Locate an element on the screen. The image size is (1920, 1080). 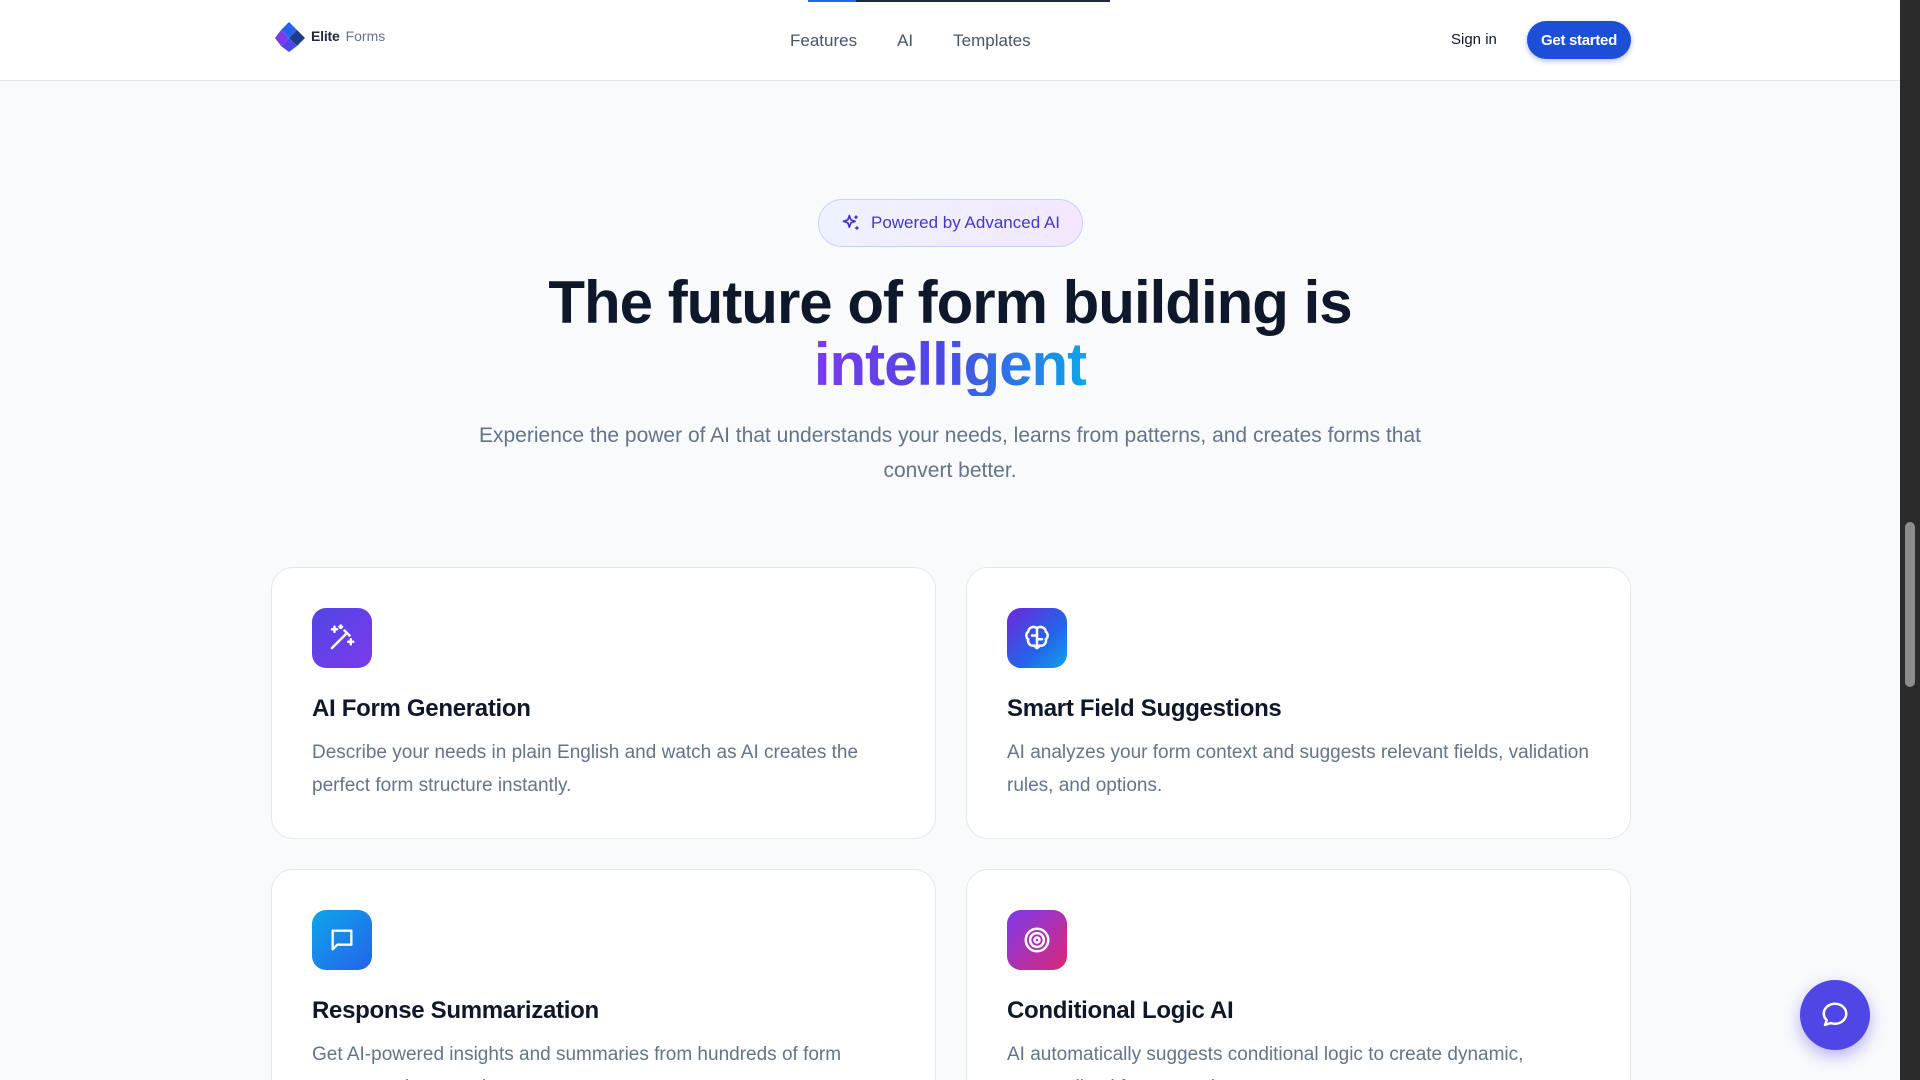
scroll-progress-fill is located at coordinates (832, 1).